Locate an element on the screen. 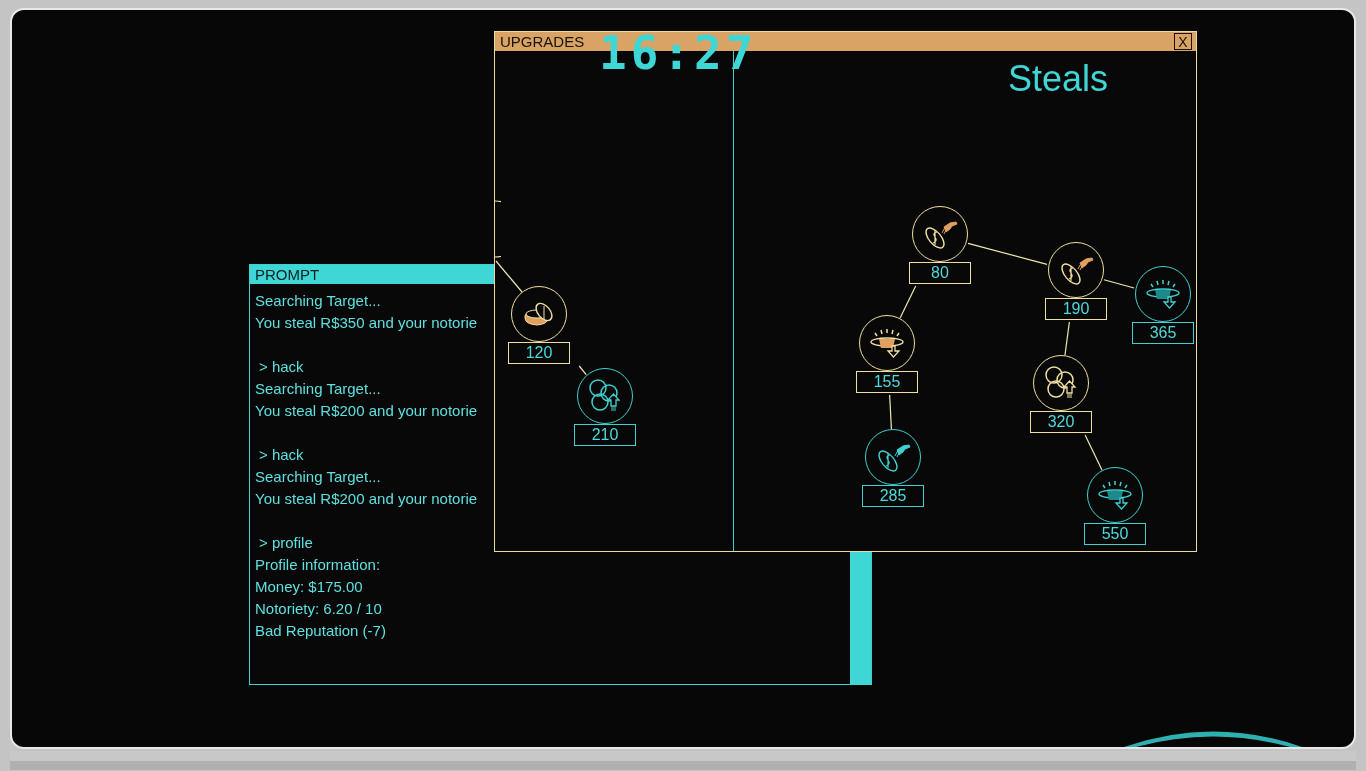 This screenshot has height=771, width=1366. panel-title: Steals is located at coordinates (1058, 79).